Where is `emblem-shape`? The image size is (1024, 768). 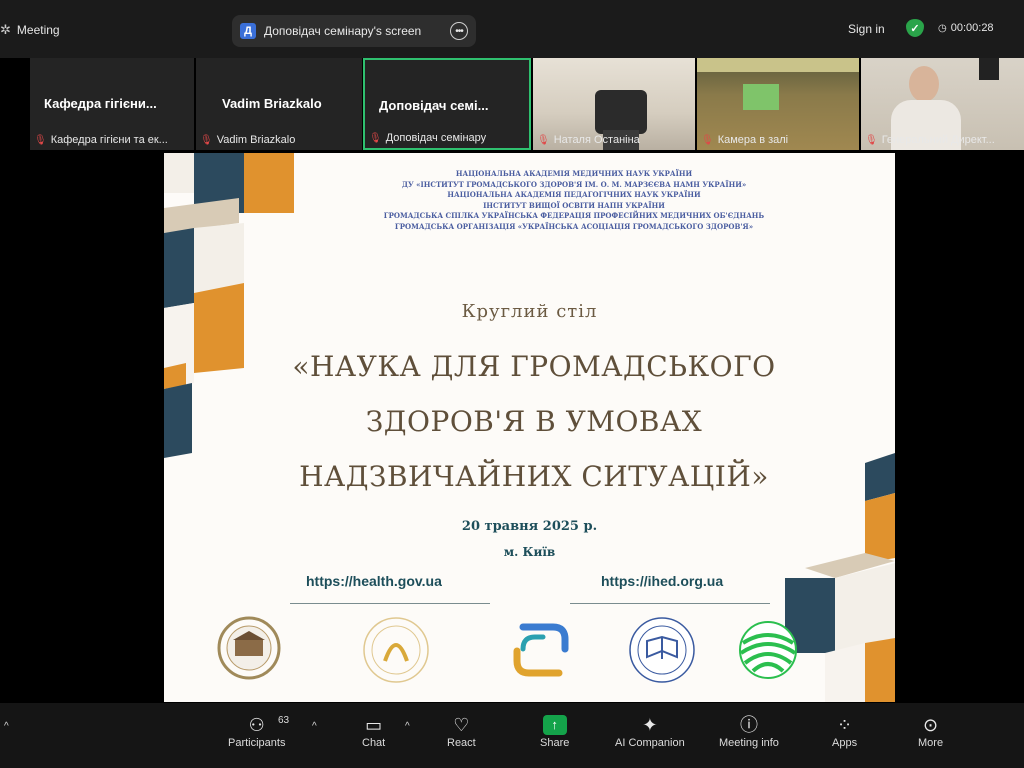 emblem-shape is located at coordinates (989, 69).